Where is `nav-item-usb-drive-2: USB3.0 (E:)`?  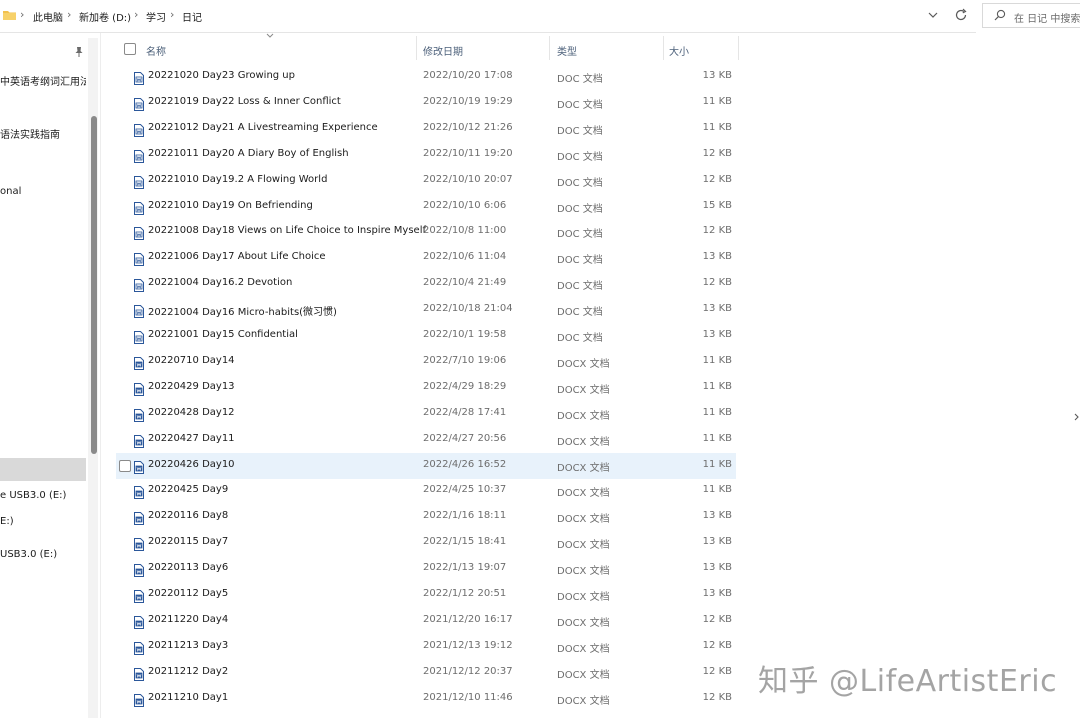 nav-item-usb-drive-2: USB3.0 (E:) is located at coordinates (43, 554).